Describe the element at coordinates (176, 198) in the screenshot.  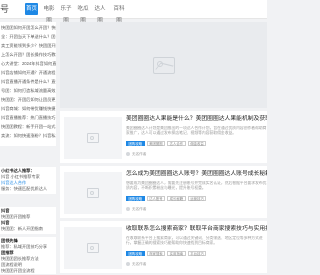
I see `article-tag: 成长秘籍` at that location.